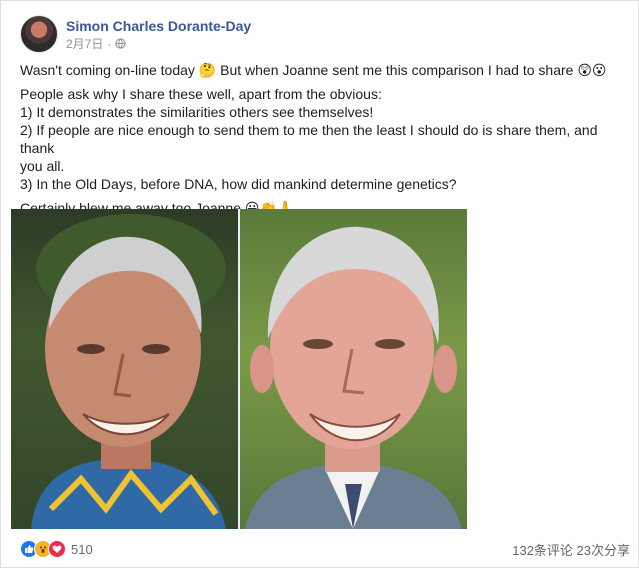  What do you see at coordinates (158, 44) in the screenshot?
I see `post-meta: 2月7日 ·` at bounding box center [158, 44].